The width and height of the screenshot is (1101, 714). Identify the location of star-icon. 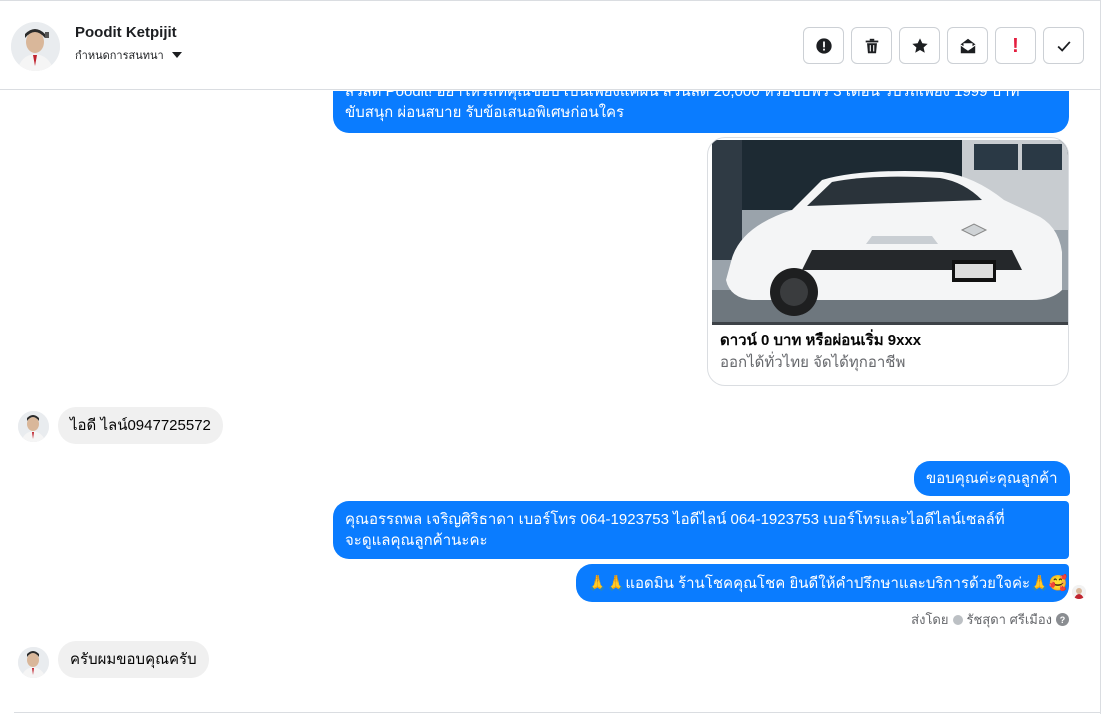
(919, 45).